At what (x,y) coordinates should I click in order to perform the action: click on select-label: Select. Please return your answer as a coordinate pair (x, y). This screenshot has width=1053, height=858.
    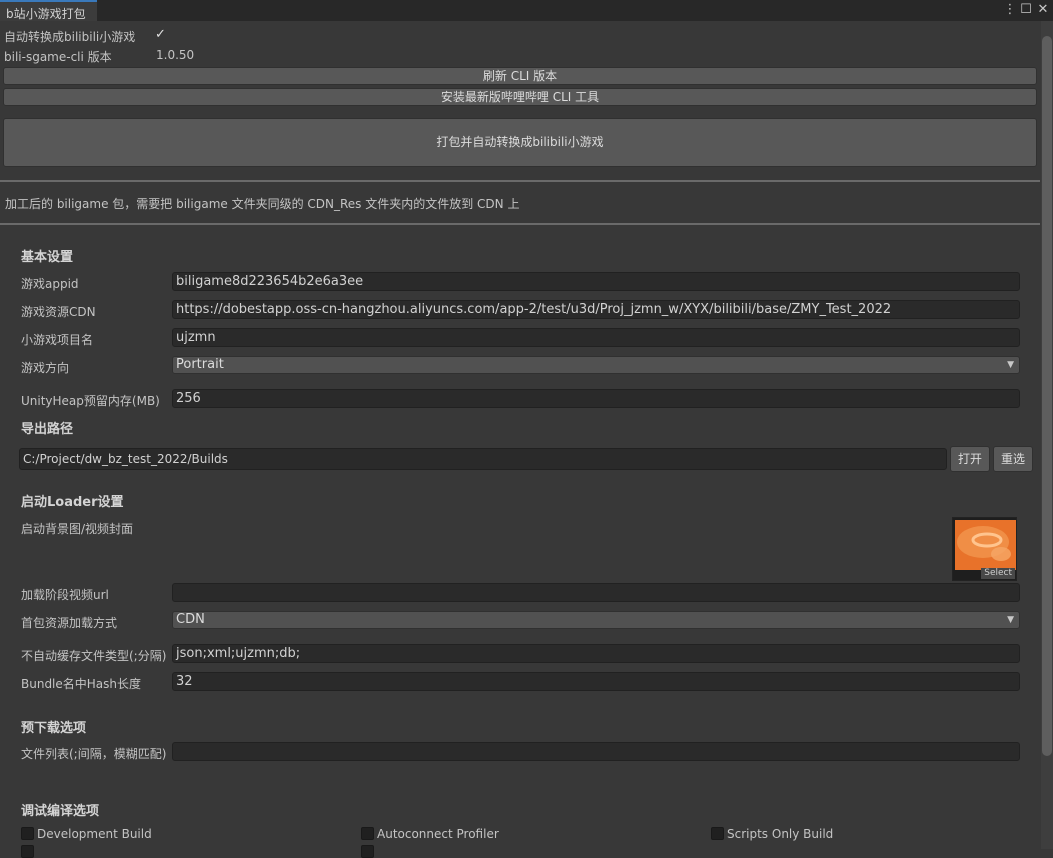
    Looking at the image, I should click on (998, 573).